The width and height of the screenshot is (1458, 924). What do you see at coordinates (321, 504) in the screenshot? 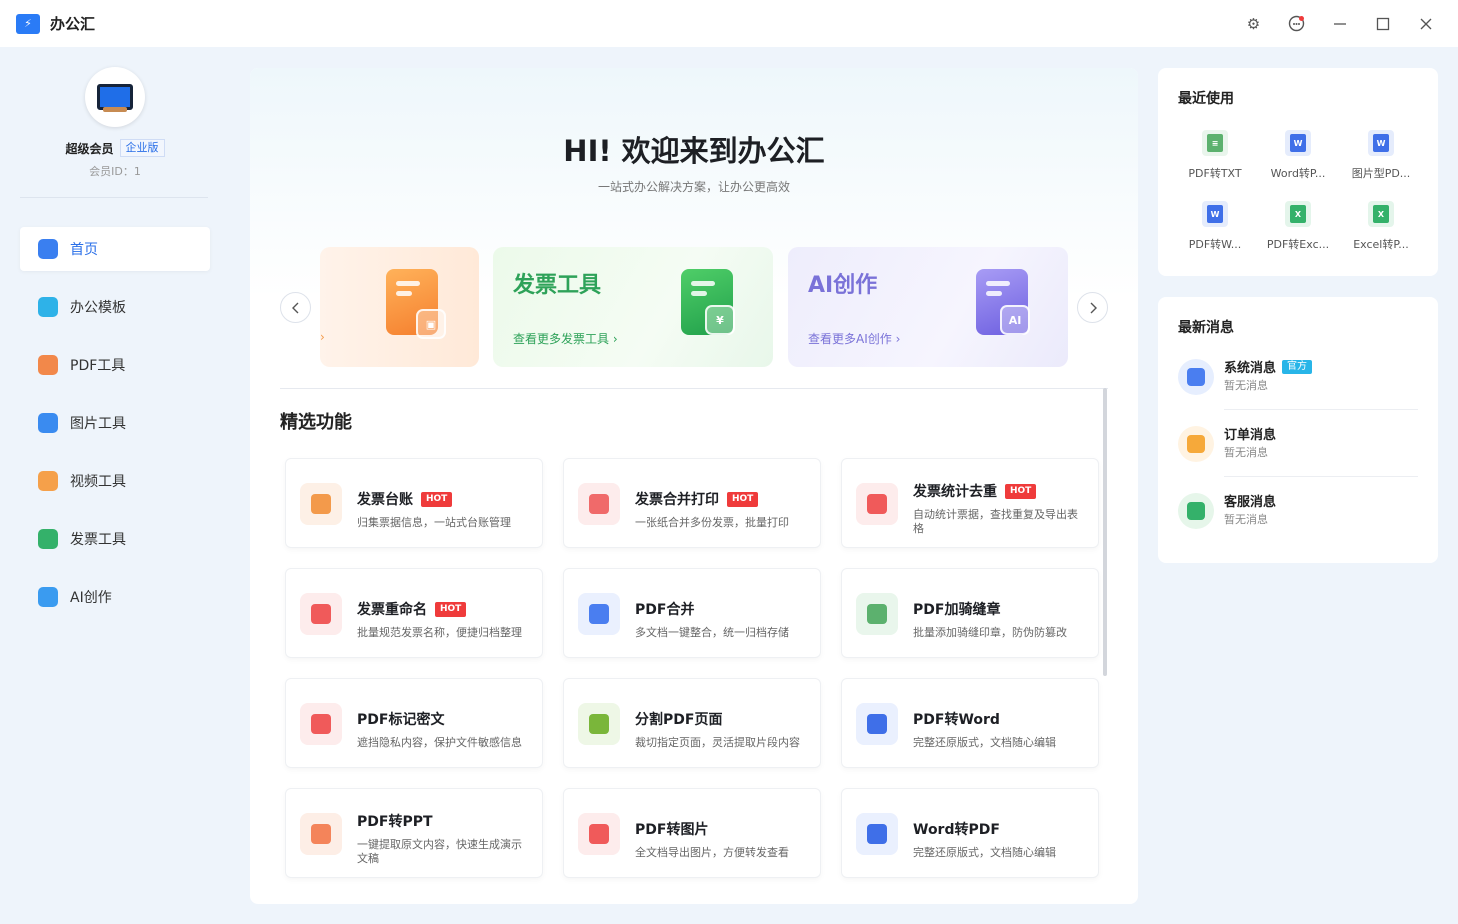
I see `home-ledger-icon` at bounding box center [321, 504].